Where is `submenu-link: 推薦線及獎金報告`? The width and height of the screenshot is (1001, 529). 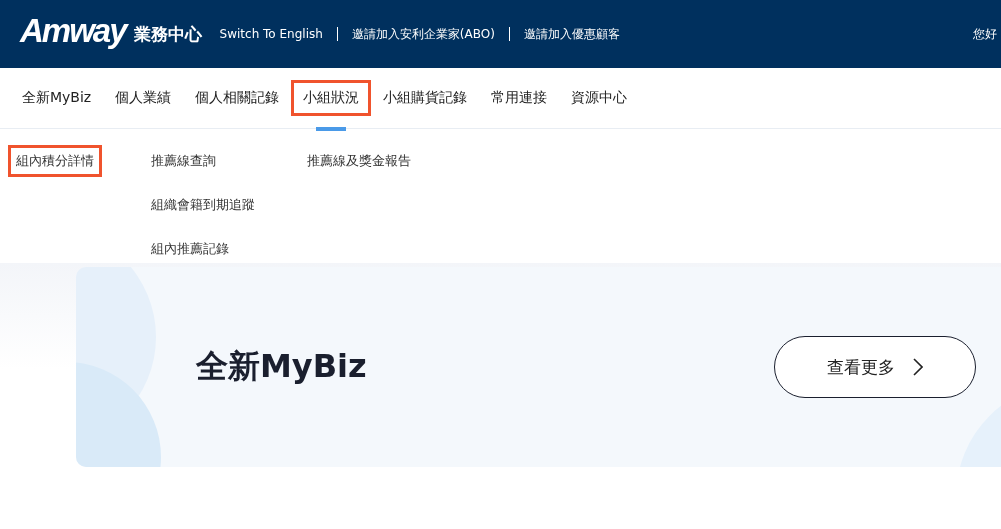 submenu-link: 推薦線及獎金報告 is located at coordinates (359, 161).